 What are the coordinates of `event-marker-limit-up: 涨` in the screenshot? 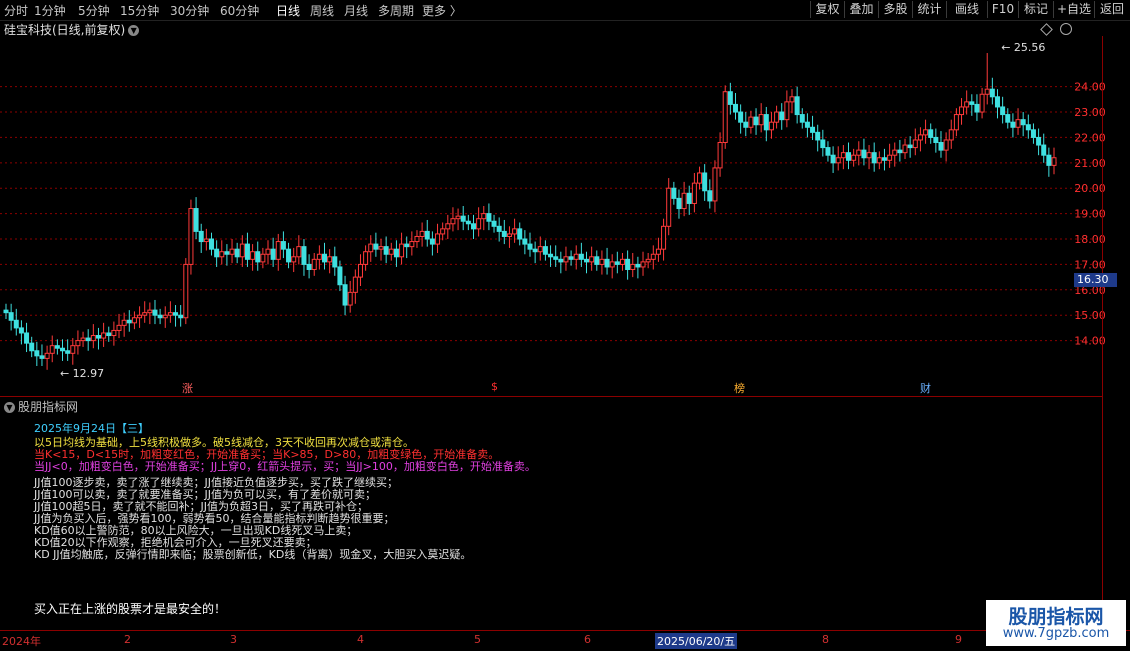 It's located at (187, 388).